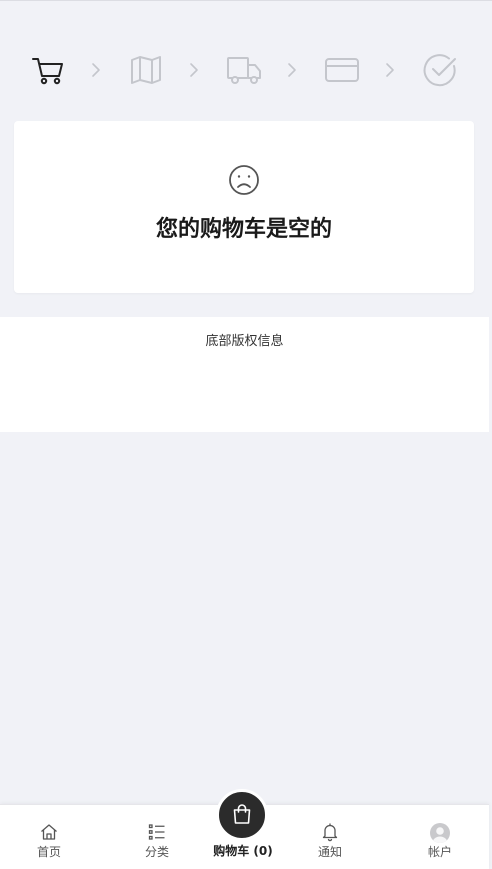 The image size is (492, 869). Describe the element at coordinates (243, 851) in the screenshot. I see `tab-cart-label: 购物车 (0)` at that location.